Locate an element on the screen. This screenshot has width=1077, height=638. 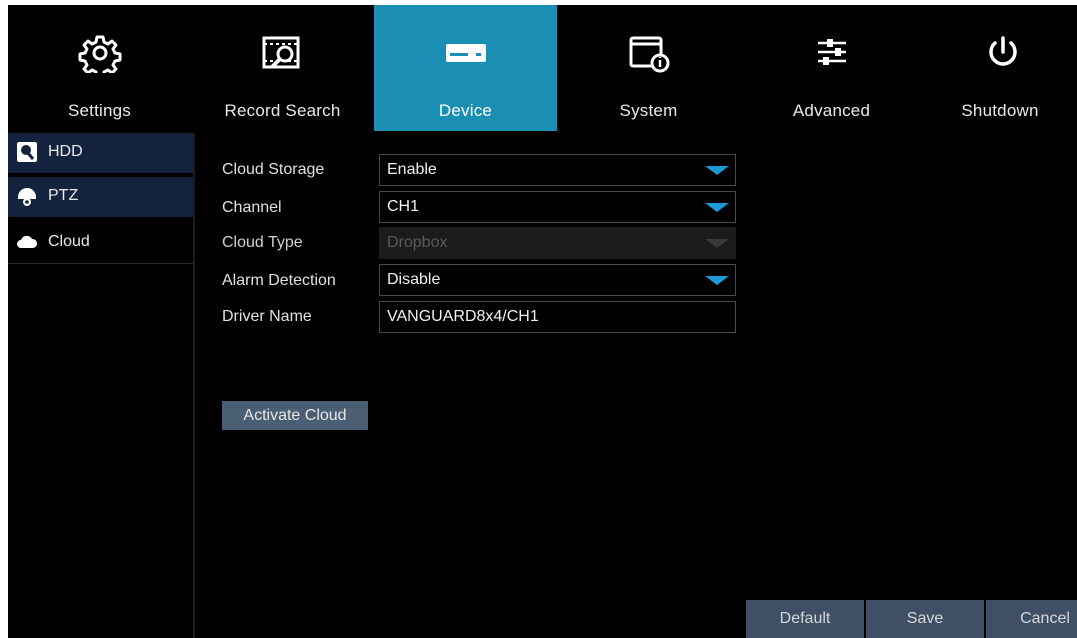
save-button: Save is located at coordinates (925, 619).